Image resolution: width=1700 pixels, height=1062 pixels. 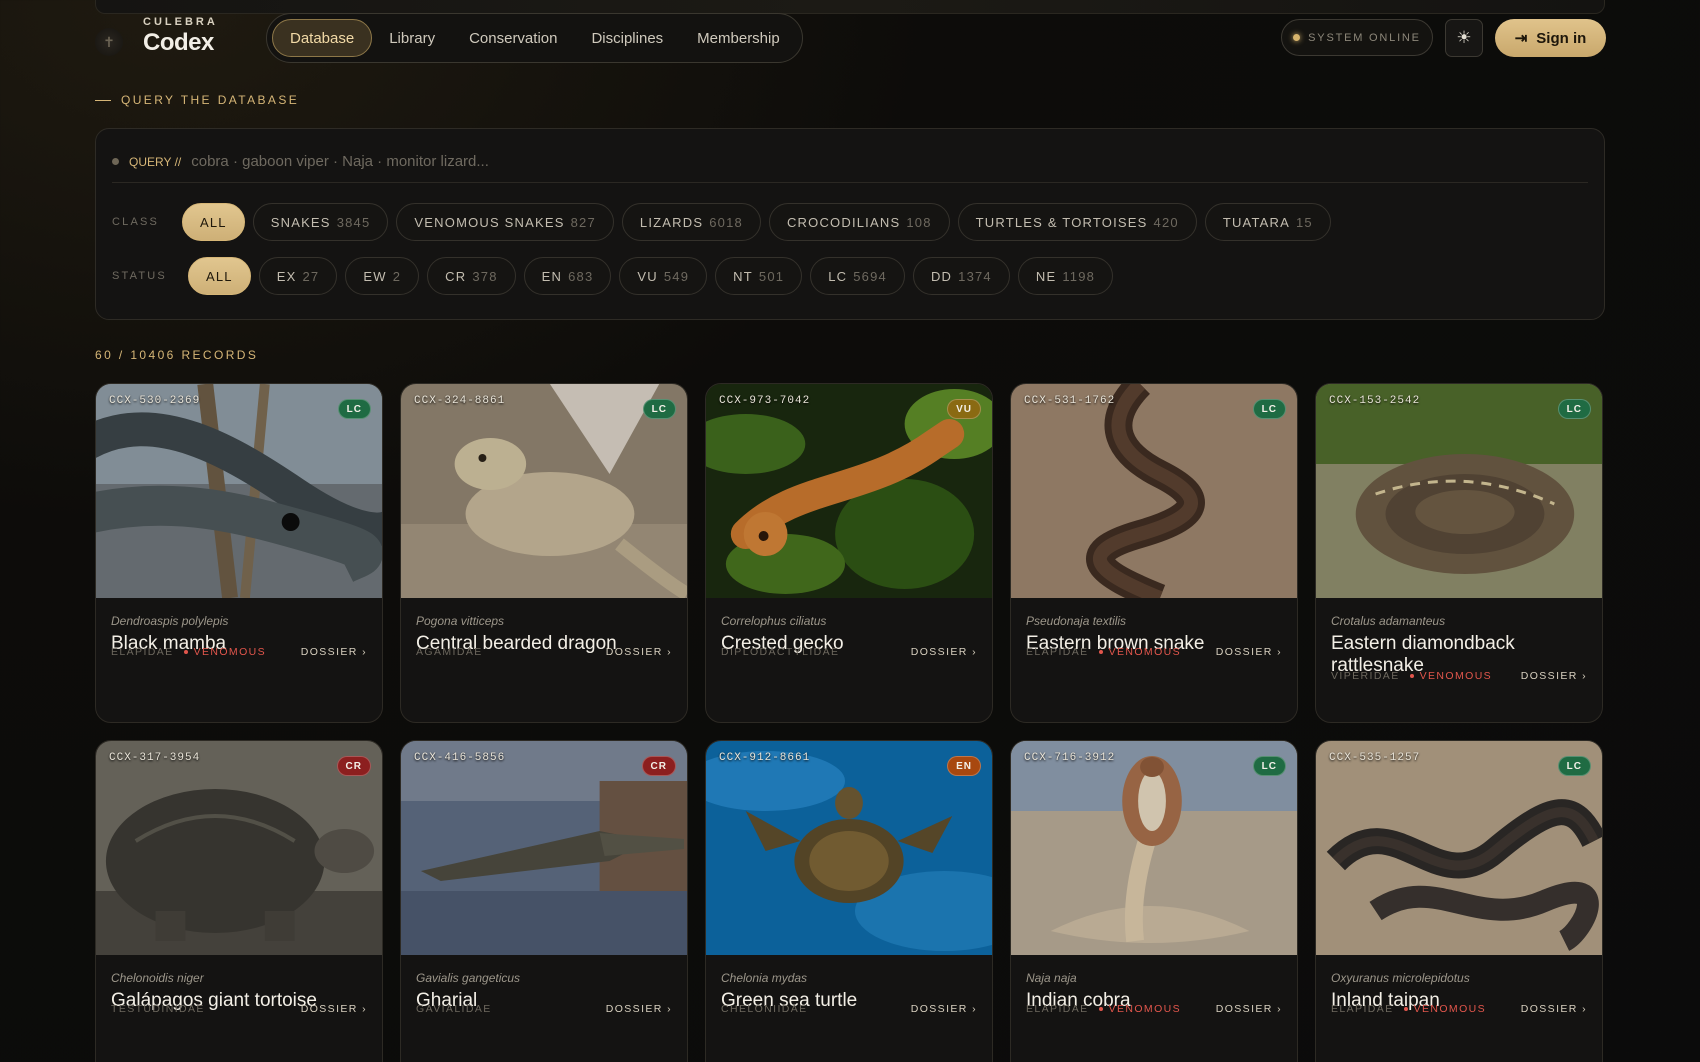 What do you see at coordinates (691, 222) in the screenshot?
I see `class-chip-lizards: LIZARDS 6018` at bounding box center [691, 222].